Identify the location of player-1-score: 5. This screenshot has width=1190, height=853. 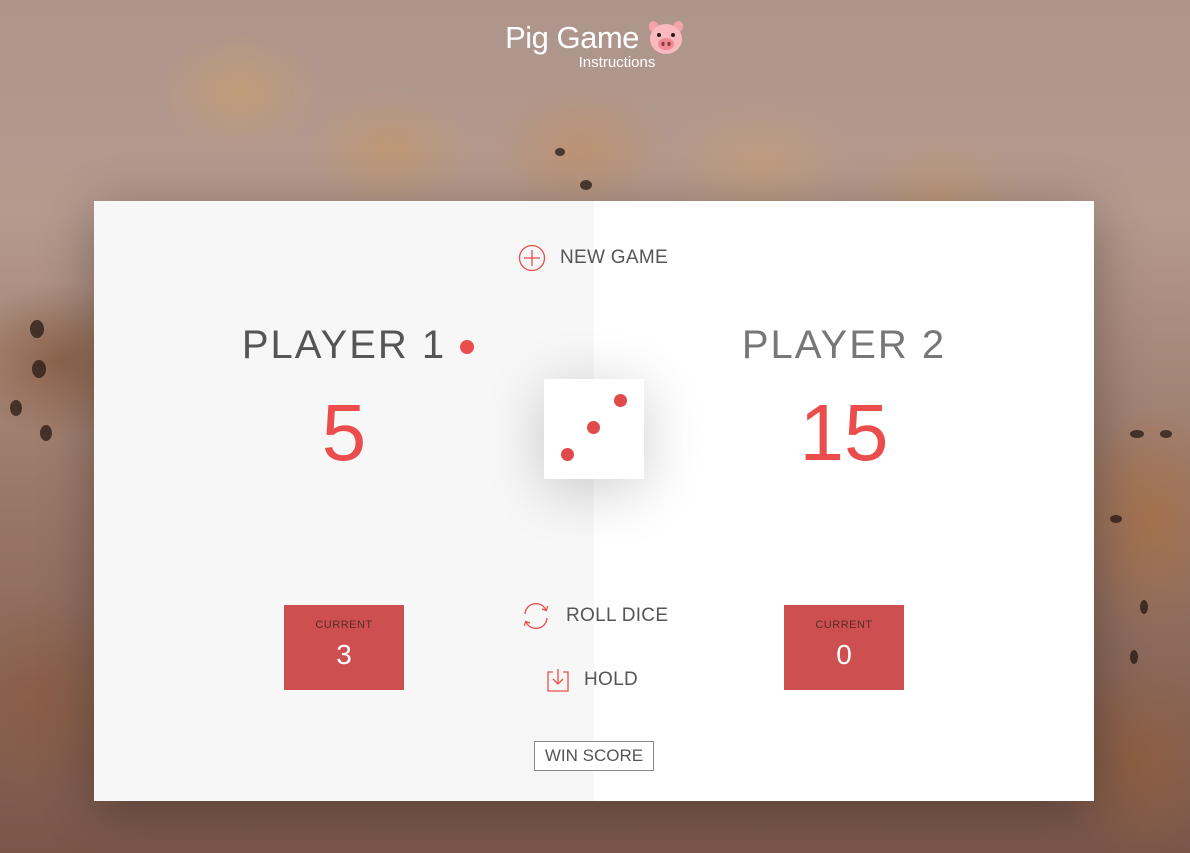
(344, 432).